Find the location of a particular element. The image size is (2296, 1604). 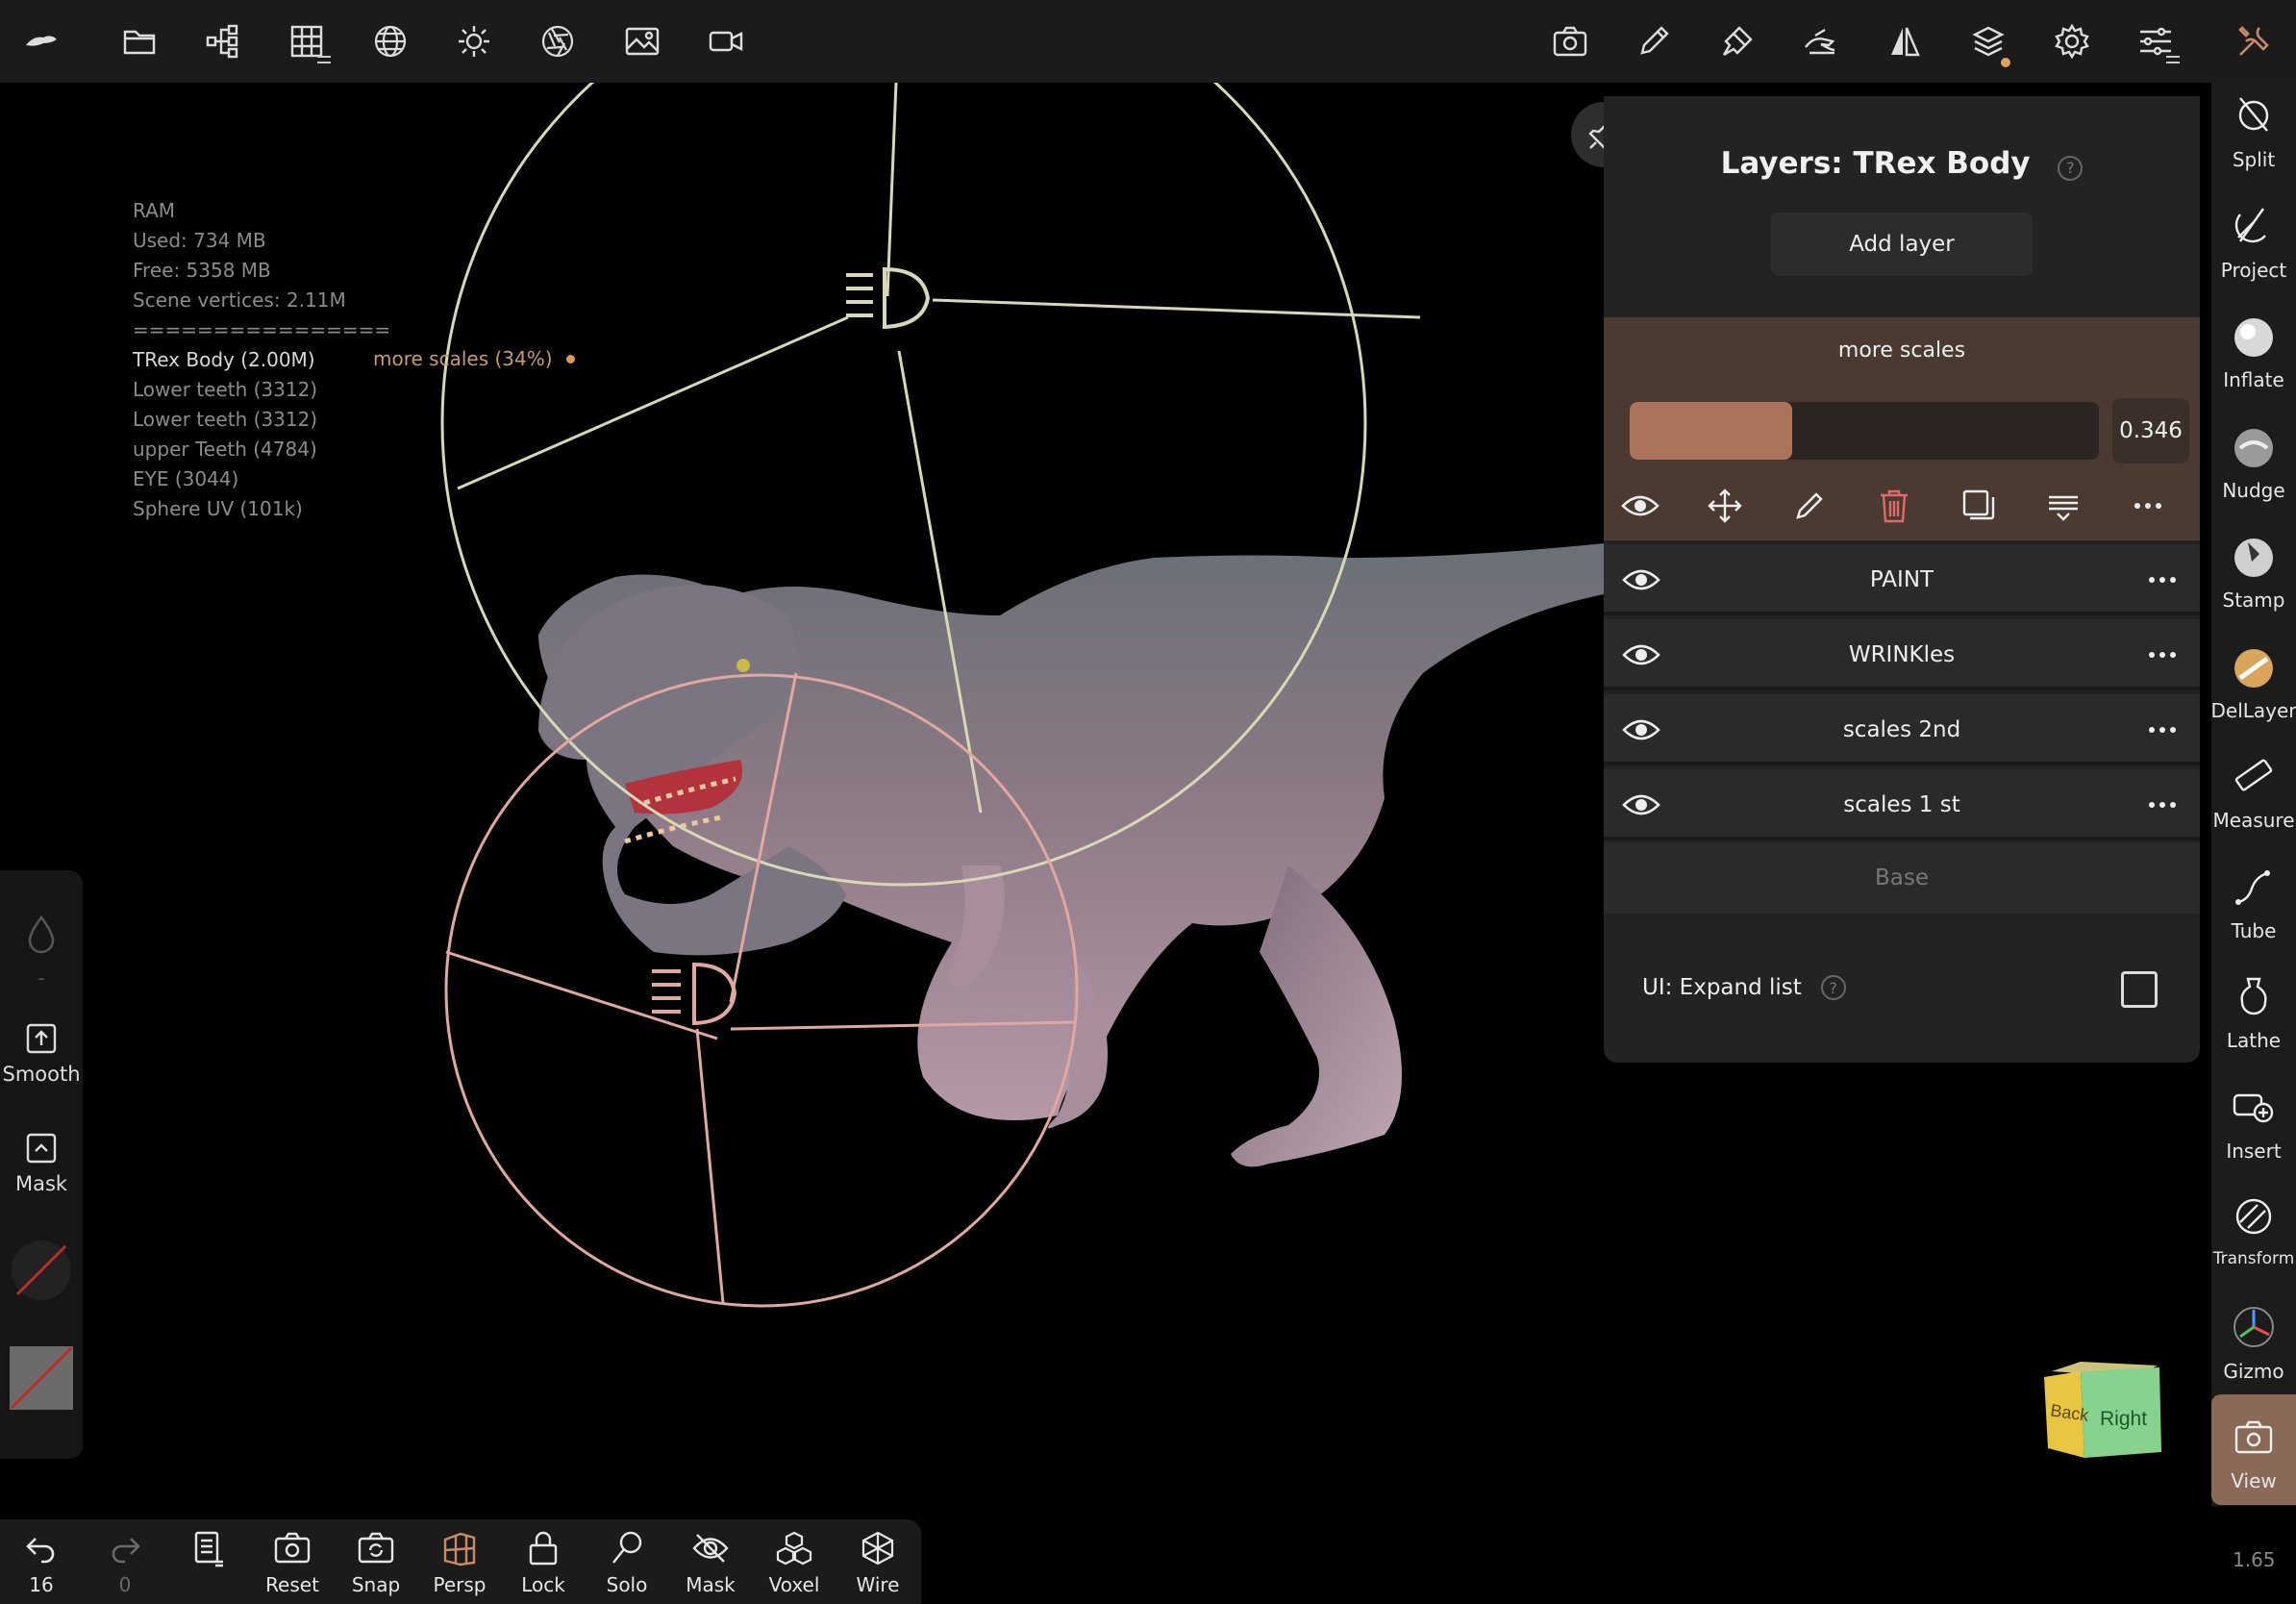

layer-row: scales 2nd is located at coordinates (1902, 729).